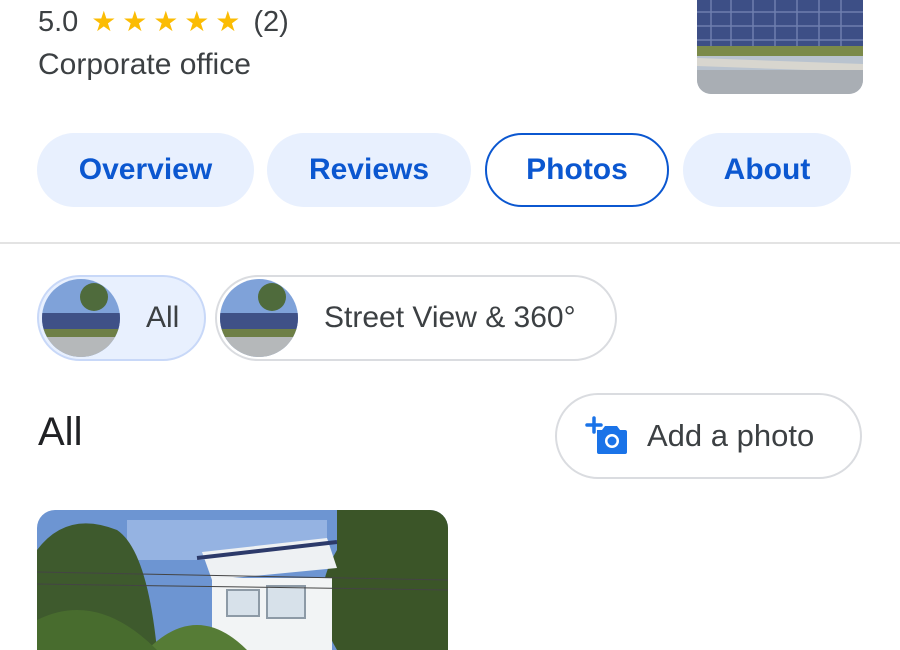 The height and width of the screenshot is (650, 900). What do you see at coordinates (767, 170) in the screenshot?
I see `tab-about: About` at bounding box center [767, 170].